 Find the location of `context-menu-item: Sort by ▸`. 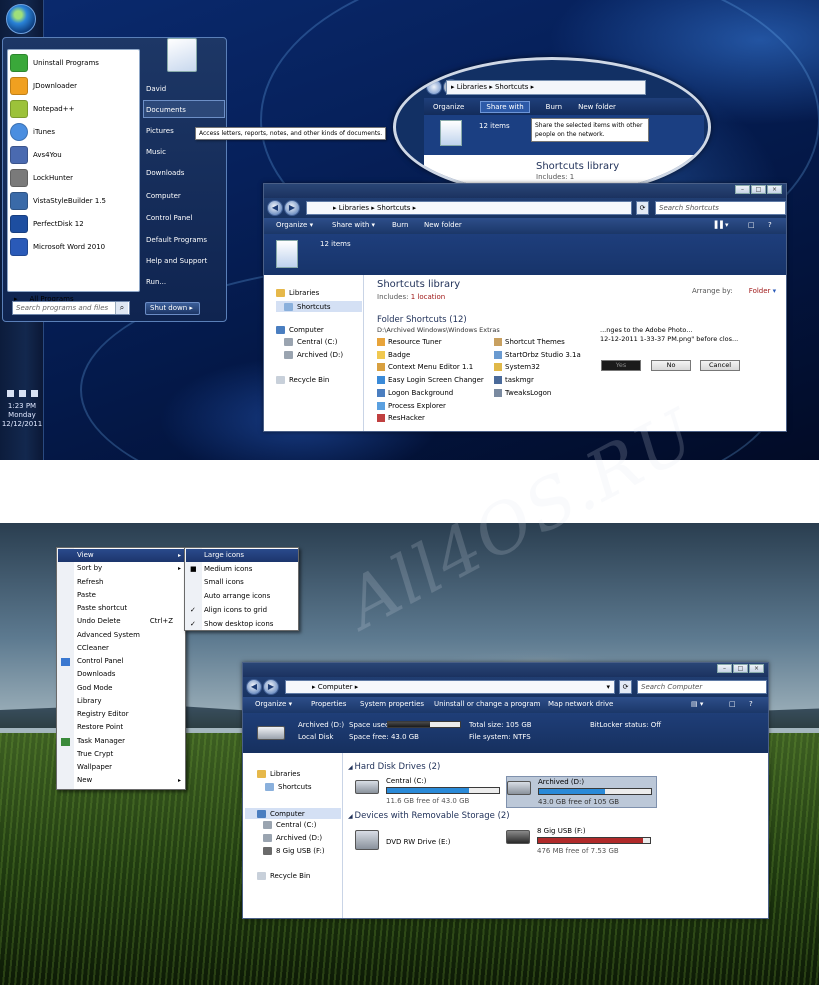

context-menu-item: Sort by ▸ is located at coordinates (121, 568).